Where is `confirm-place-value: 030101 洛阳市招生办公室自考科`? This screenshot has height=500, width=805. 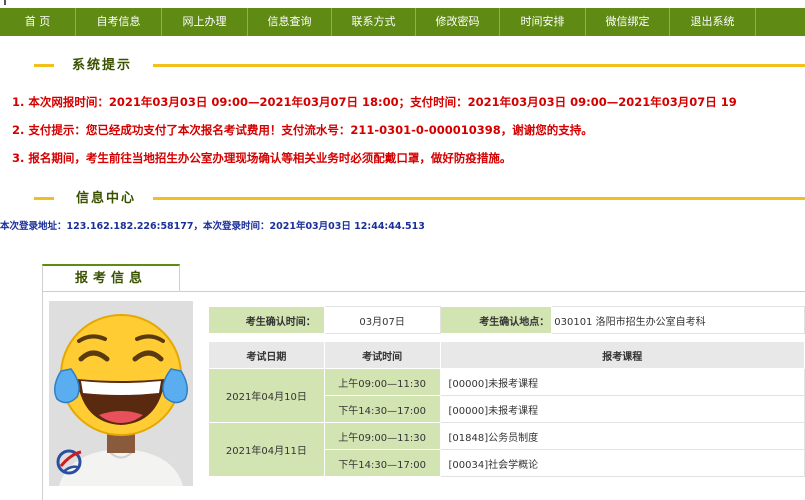
confirm-place-value: 030101 洛阳市招生办公室自考科 is located at coordinates (678, 320).